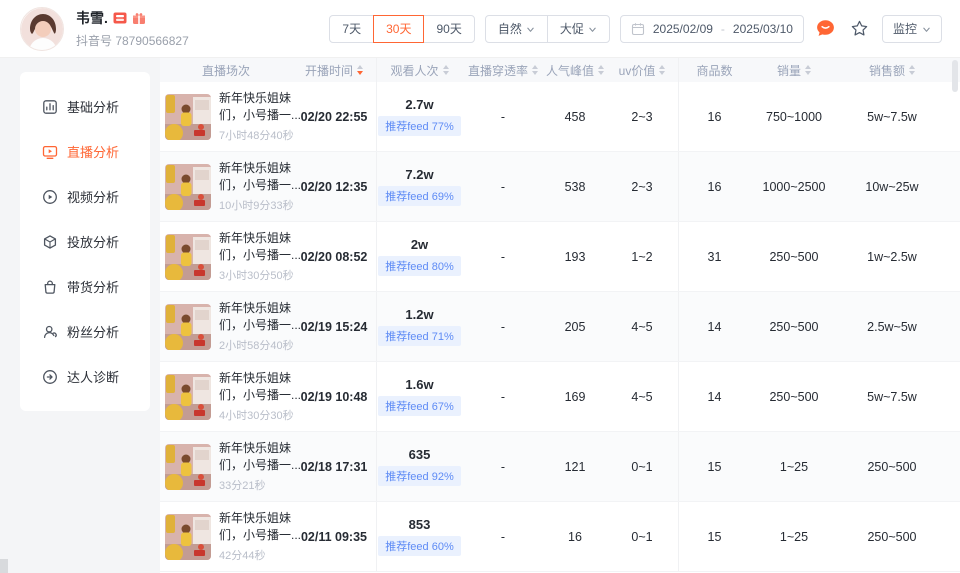 The width and height of the screenshot is (960, 573). I want to click on sidebar-item-fans: 粉丝分析, so click(85, 331).